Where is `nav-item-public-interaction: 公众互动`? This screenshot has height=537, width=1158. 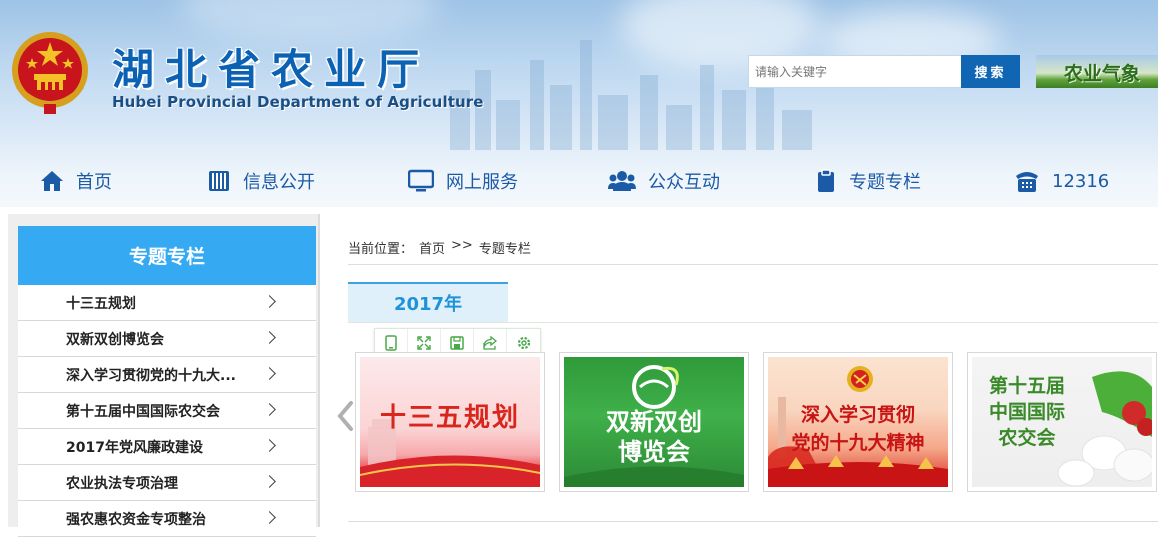 nav-item-public-interaction: 公众互动 is located at coordinates (664, 181).